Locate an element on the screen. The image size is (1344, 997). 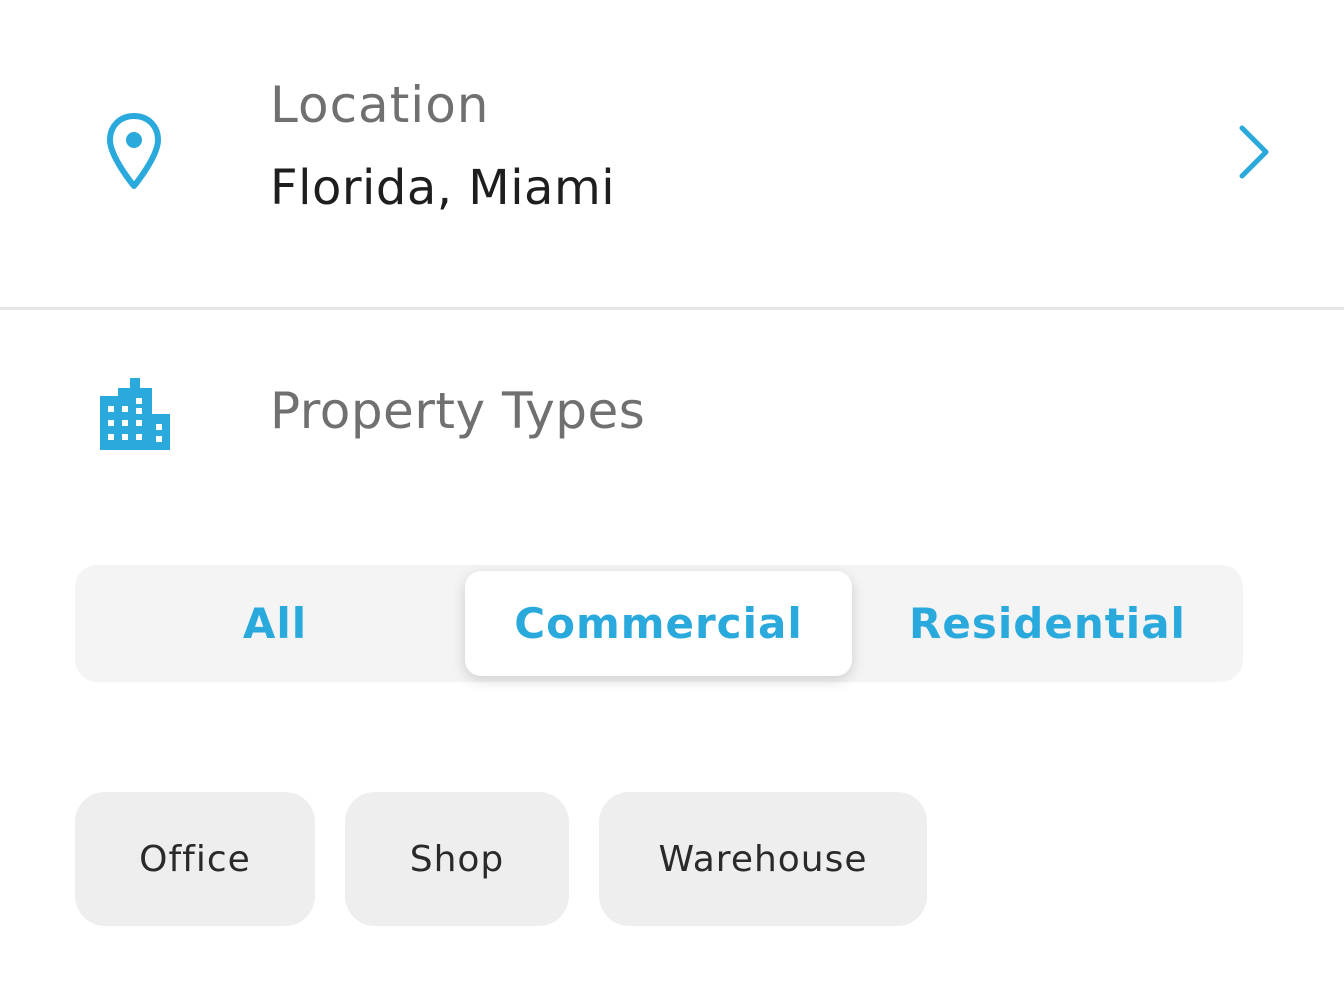
location-label: Location is located at coordinates (380, 105).